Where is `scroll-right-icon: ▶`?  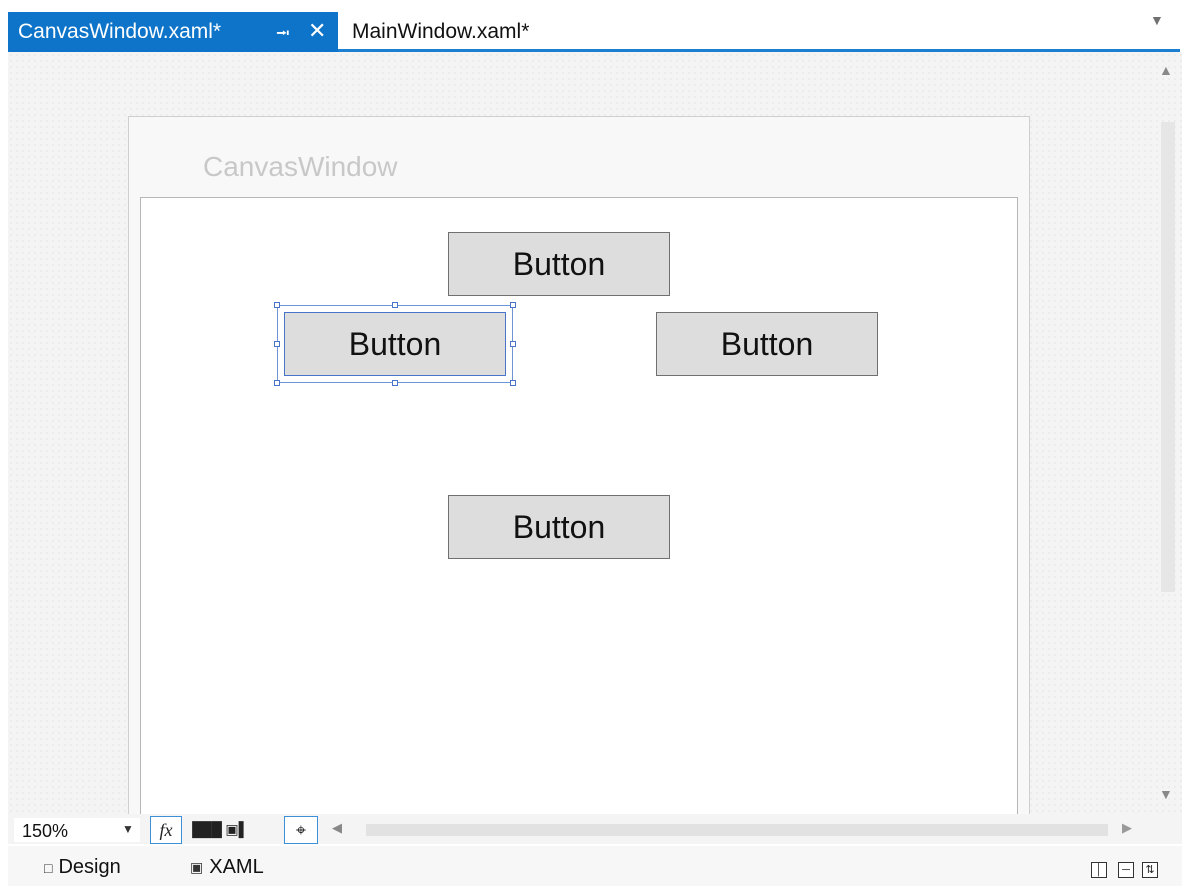
scroll-right-icon: ▶ is located at coordinates (1127, 828).